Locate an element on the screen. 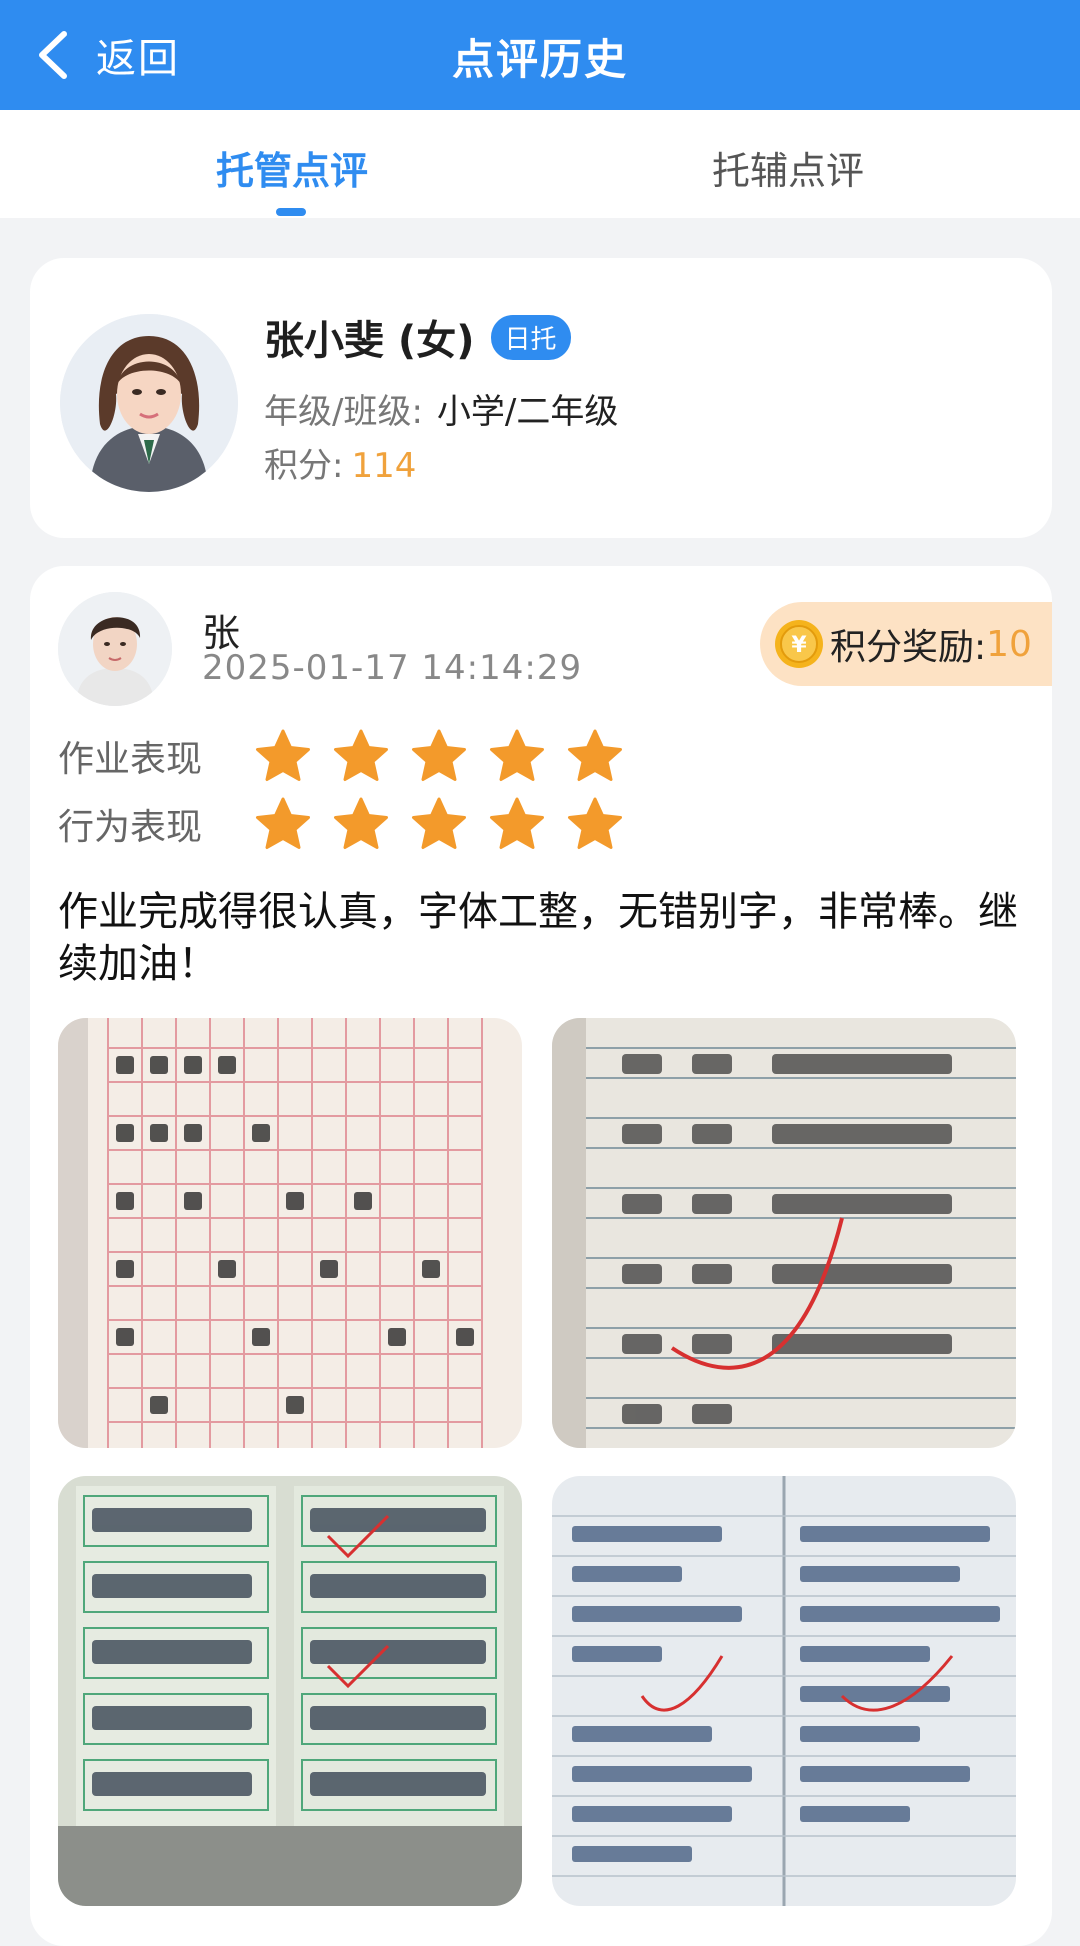  student-name-row: 张小斐 (女) 日托 is located at coordinates (417, 337).